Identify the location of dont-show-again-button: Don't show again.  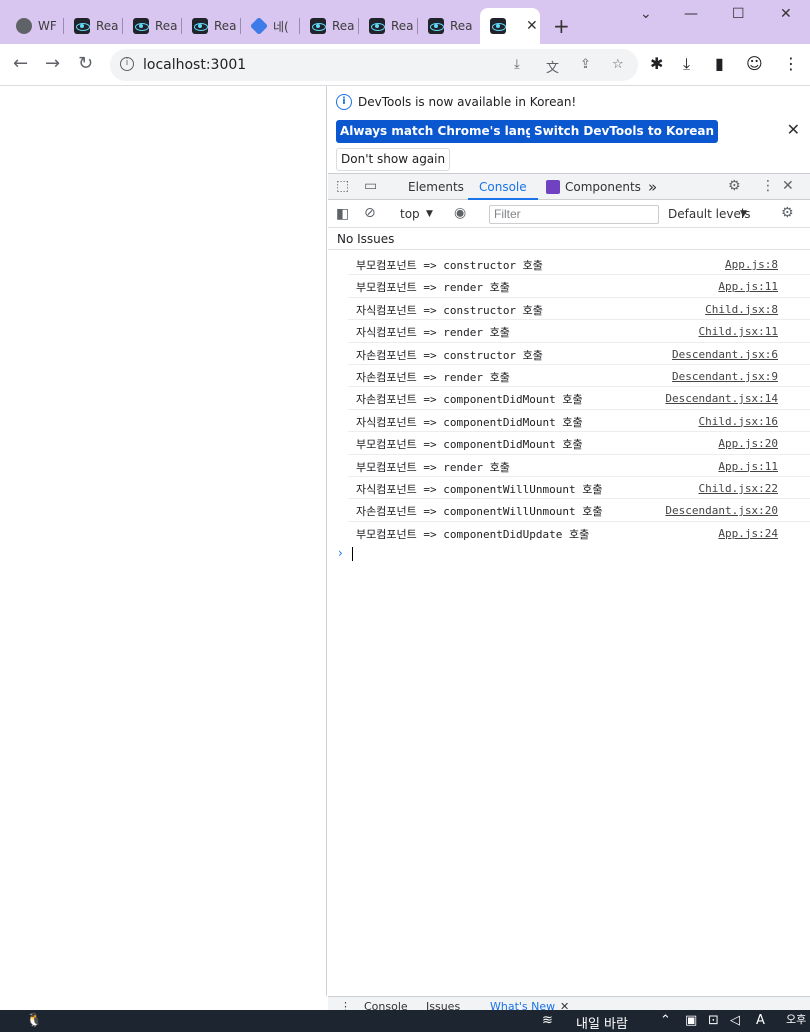
(393, 159).